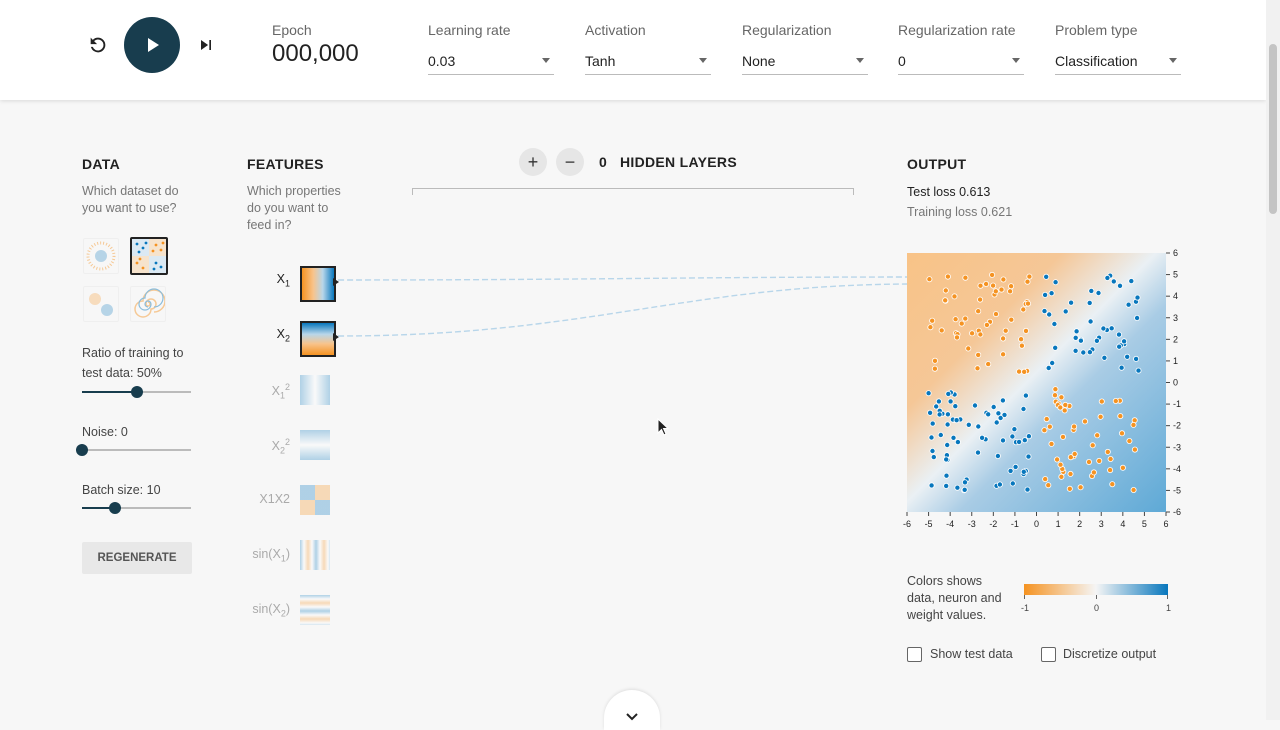 This screenshot has height=730, width=1280. I want to click on regularization-value: None, so click(759, 61).